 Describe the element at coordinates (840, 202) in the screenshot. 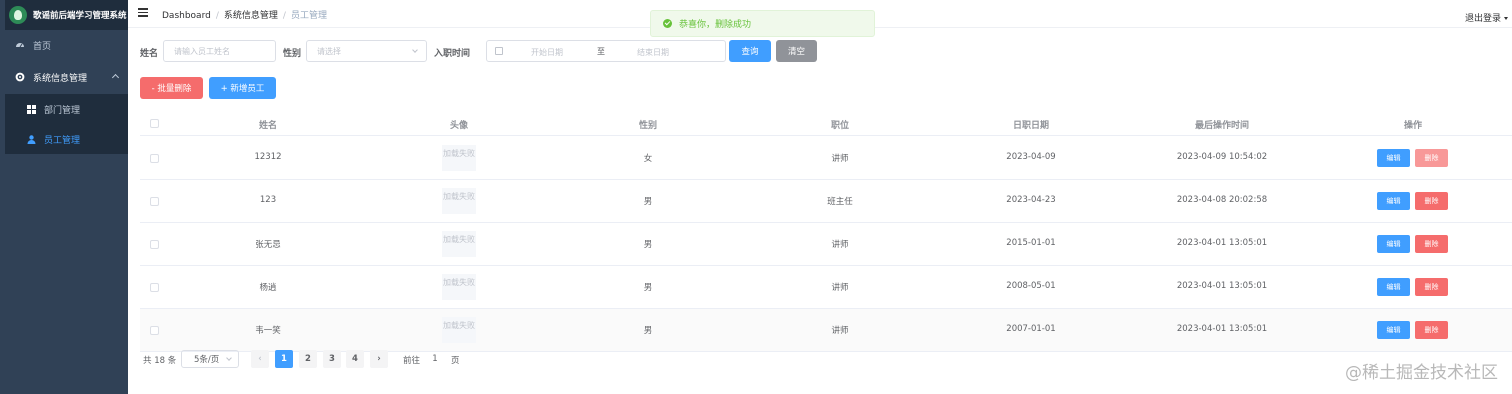

I see `cell-job: 班主任` at that location.